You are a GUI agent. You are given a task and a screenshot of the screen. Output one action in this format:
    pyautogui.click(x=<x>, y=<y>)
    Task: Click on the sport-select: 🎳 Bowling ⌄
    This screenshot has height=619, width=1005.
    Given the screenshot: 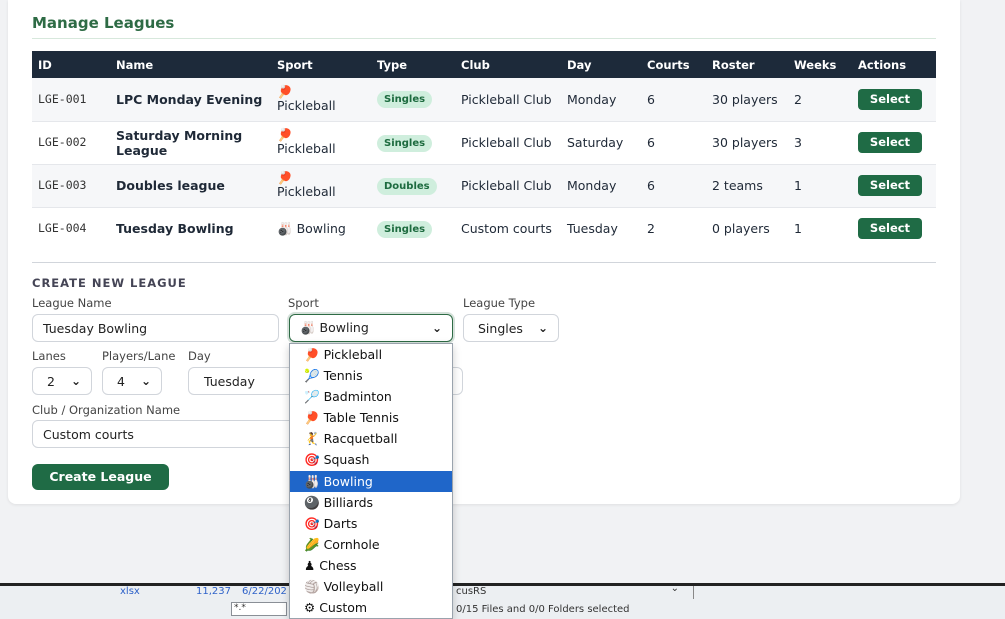 What is the action you would take?
    pyautogui.click(x=371, y=328)
    